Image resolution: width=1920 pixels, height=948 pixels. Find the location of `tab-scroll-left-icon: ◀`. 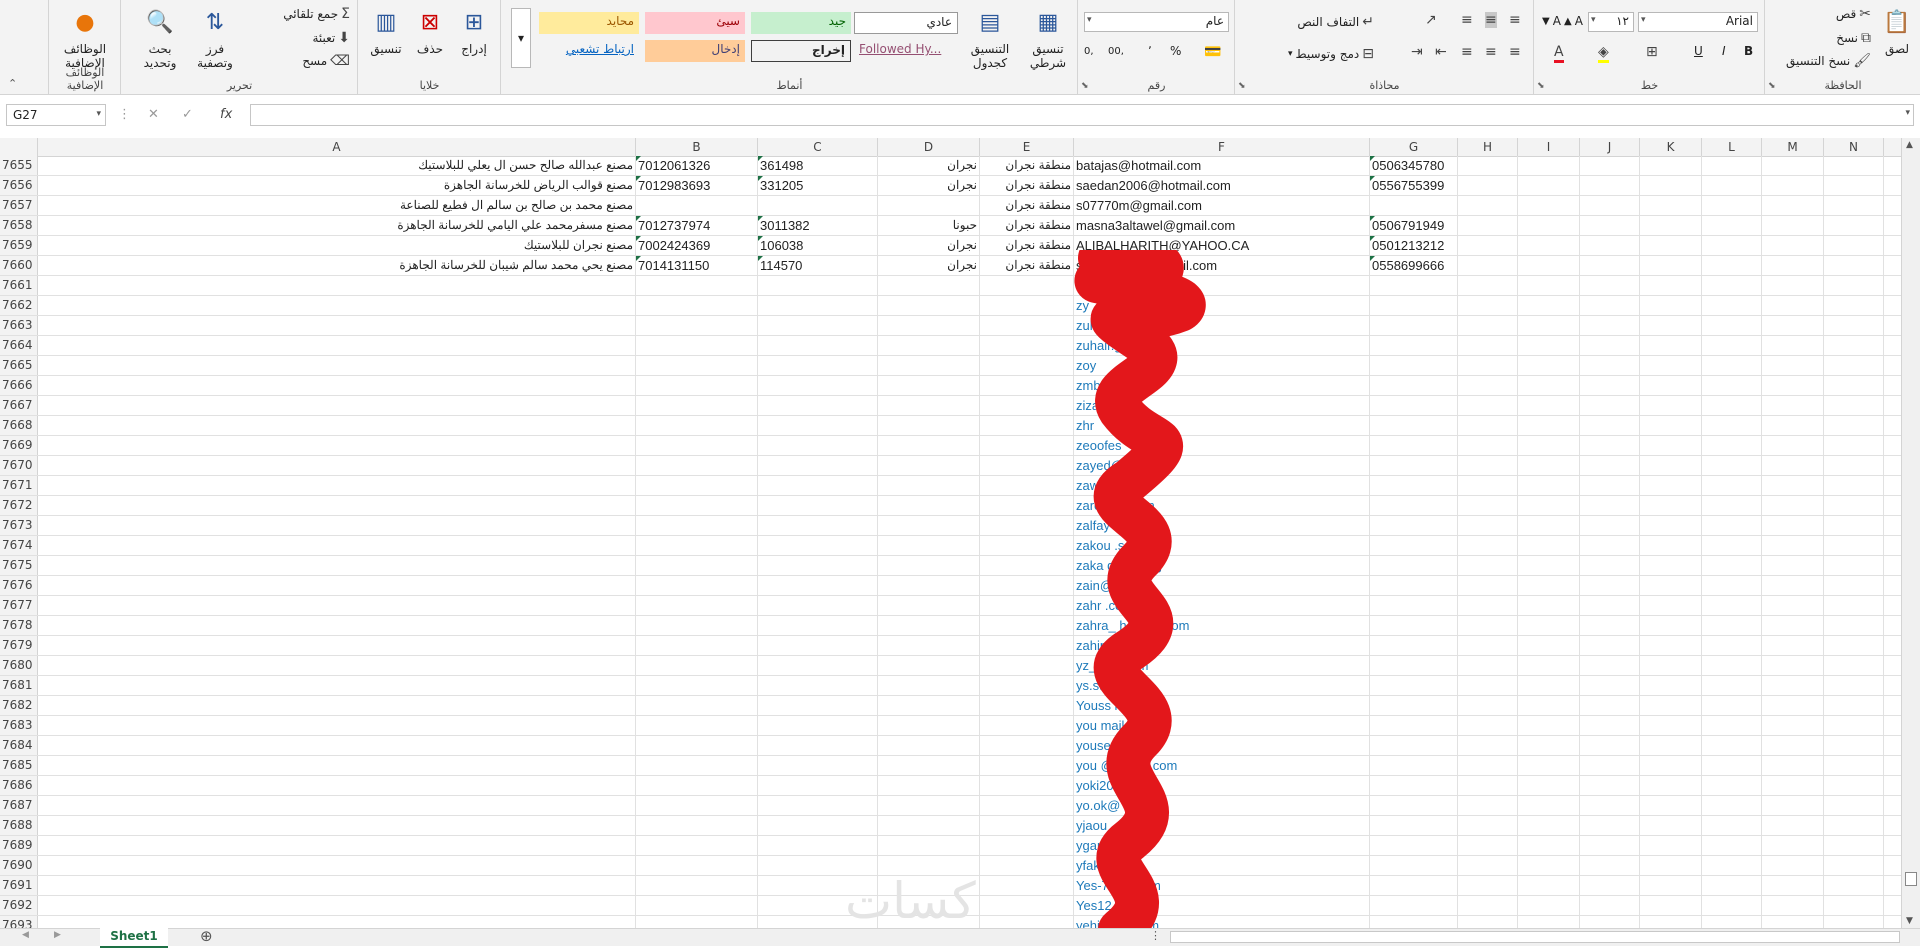

tab-scroll-left-icon: ◀ is located at coordinates (25, 935).